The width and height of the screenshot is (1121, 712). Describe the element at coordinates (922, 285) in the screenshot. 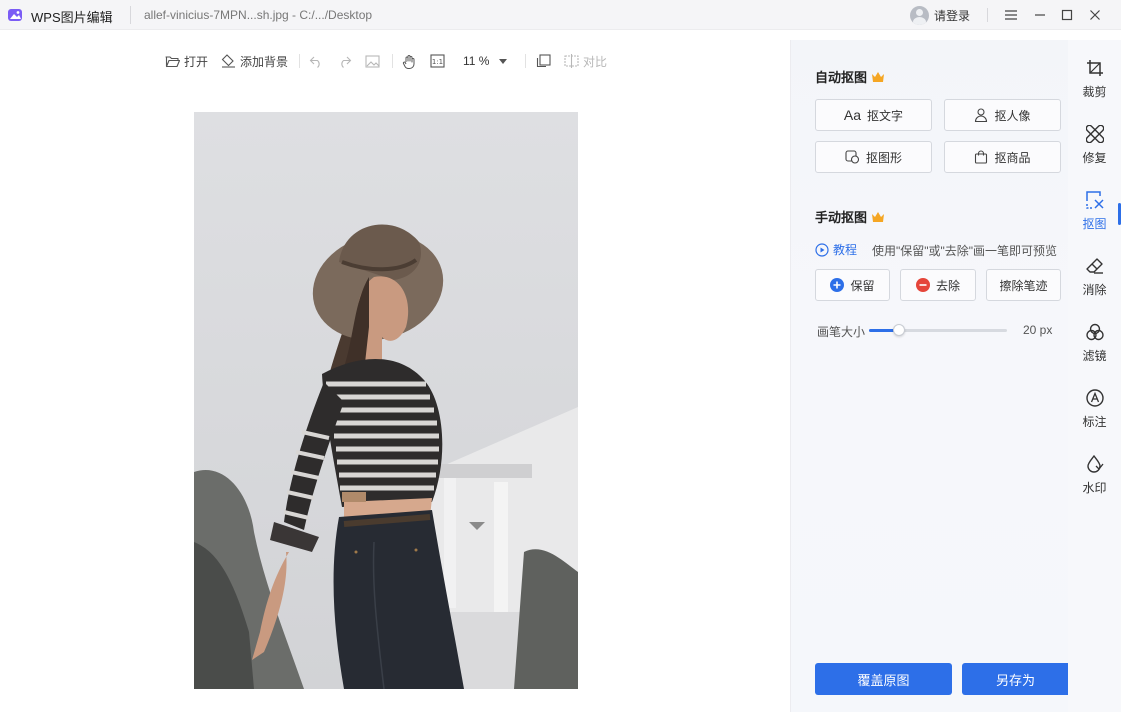

I see `minus-circle-icon` at that location.